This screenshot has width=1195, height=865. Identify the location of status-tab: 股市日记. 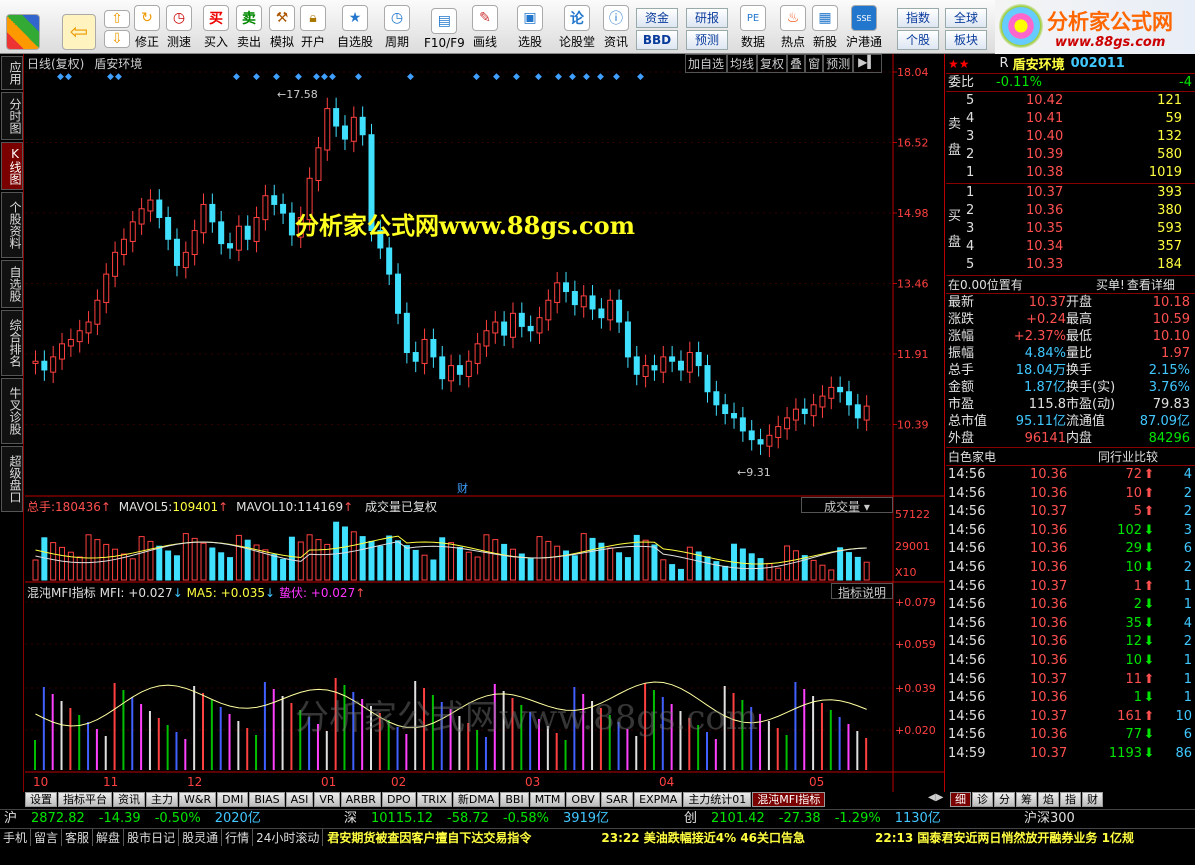
(152, 837).